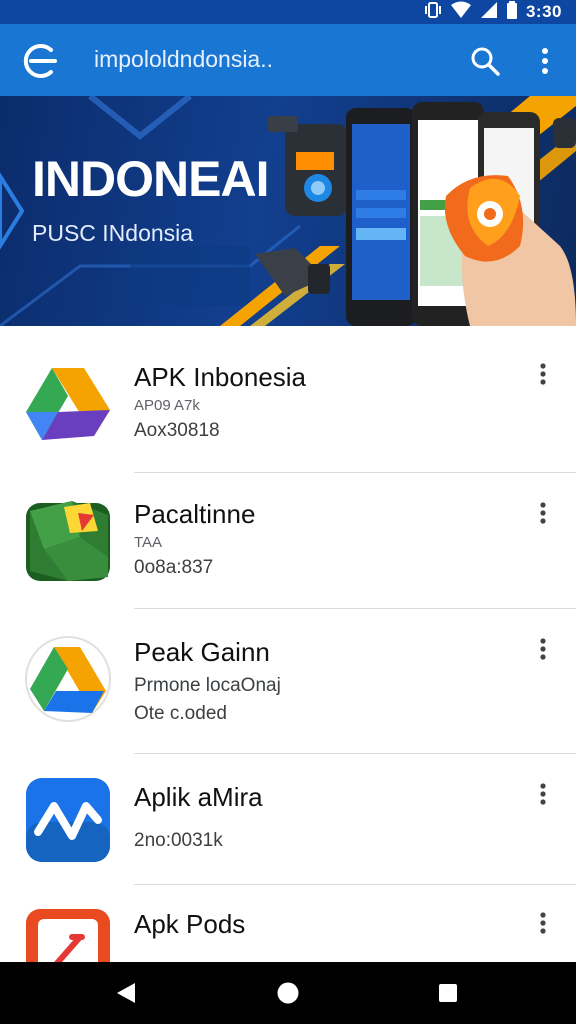 This screenshot has width=576, height=1024. I want to click on vibrate-icon, so click(433, 12).